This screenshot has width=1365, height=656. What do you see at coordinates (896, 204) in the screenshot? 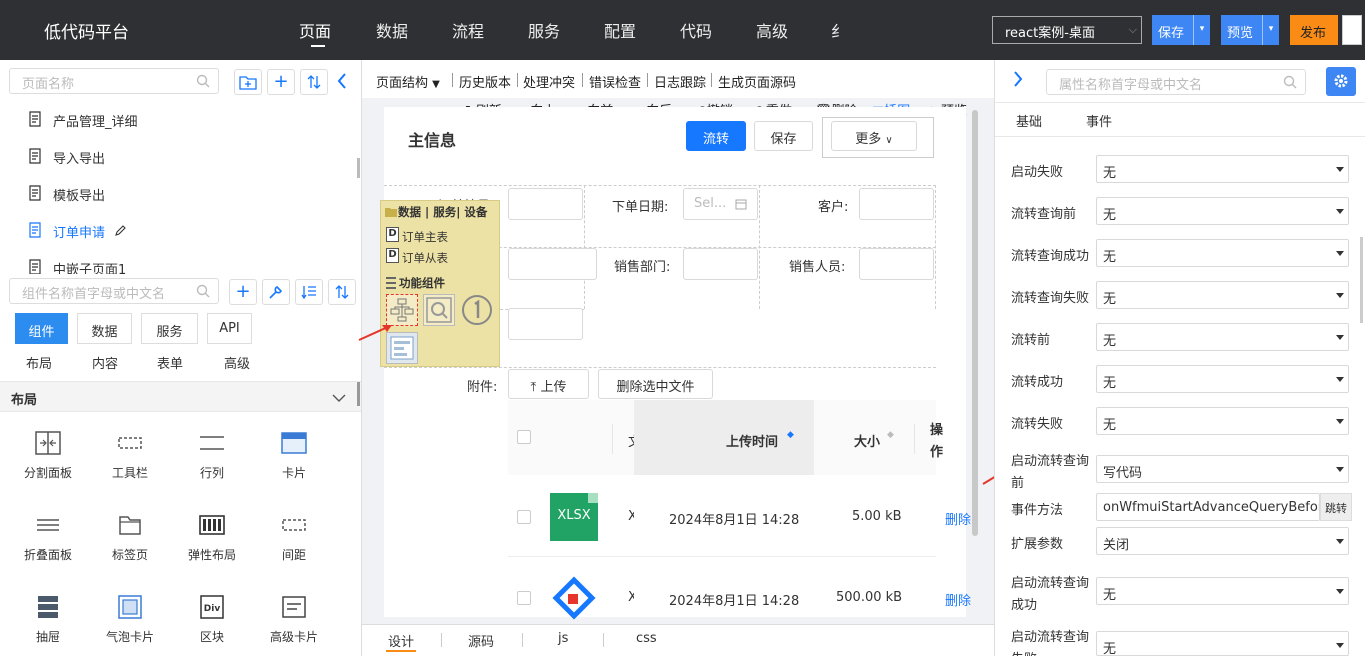
I see `customer-input` at bounding box center [896, 204].